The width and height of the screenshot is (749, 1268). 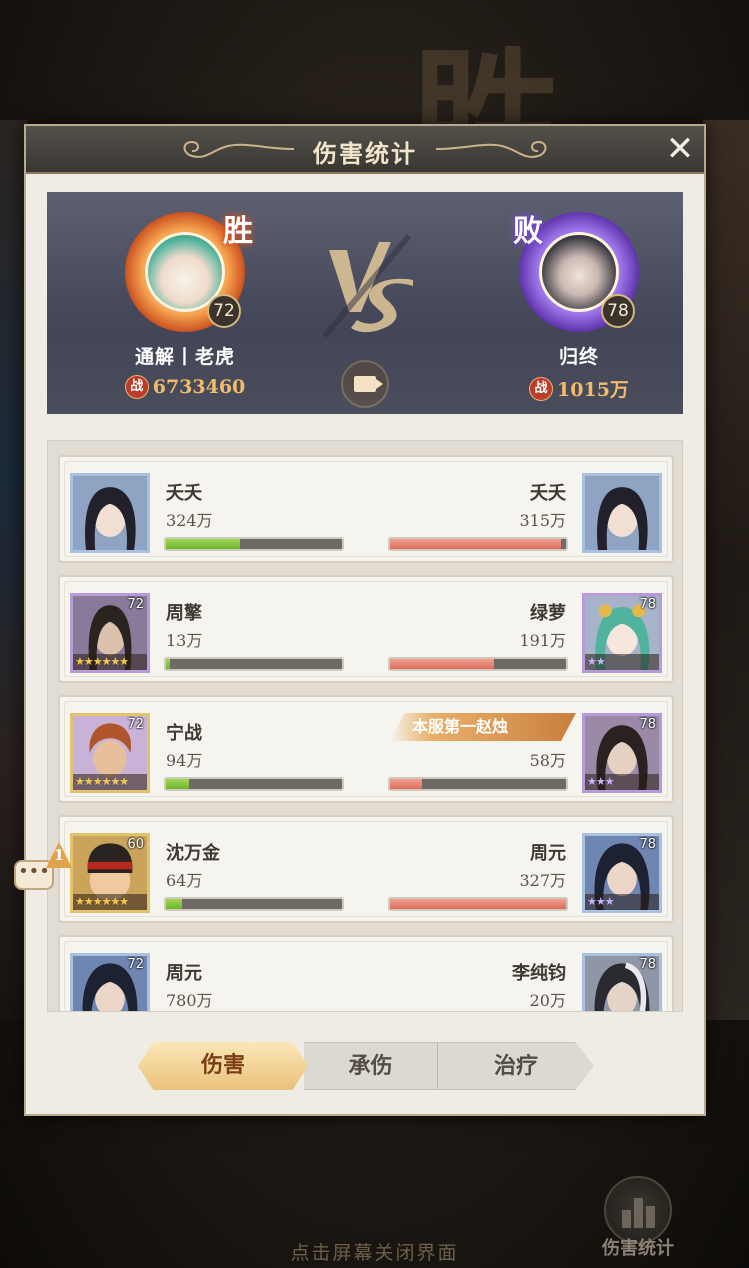 I want to click on damage-value: 20万, so click(x=547, y=1000).